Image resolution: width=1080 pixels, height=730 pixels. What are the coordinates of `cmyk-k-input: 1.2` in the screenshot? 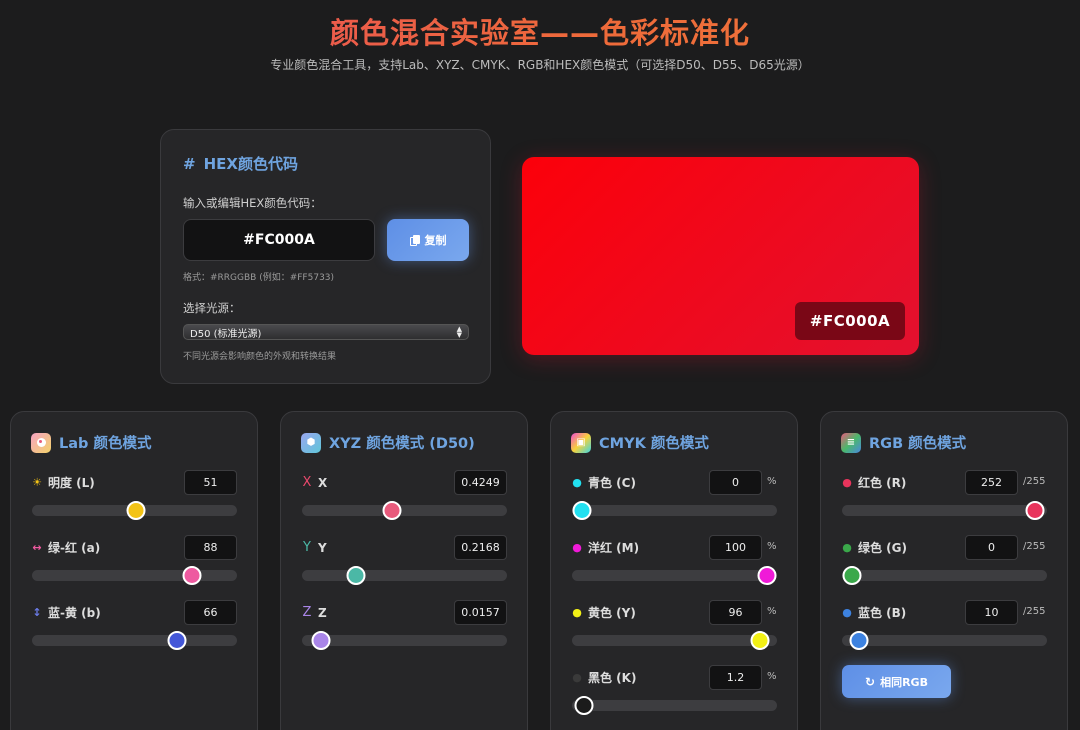 It's located at (735, 677).